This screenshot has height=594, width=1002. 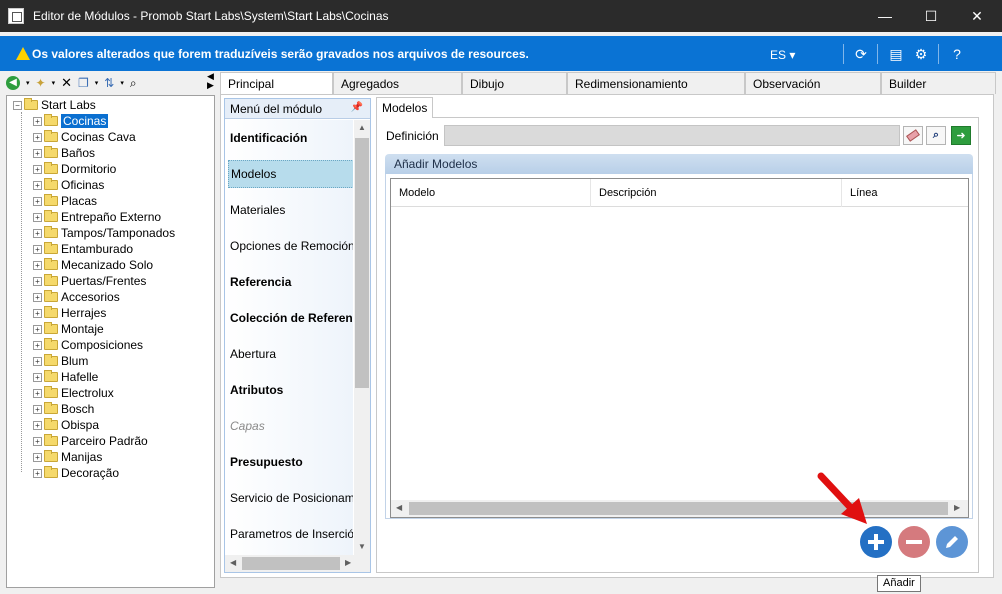 I want to click on binoculars-icon: ⌕, so click(x=936, y=135).